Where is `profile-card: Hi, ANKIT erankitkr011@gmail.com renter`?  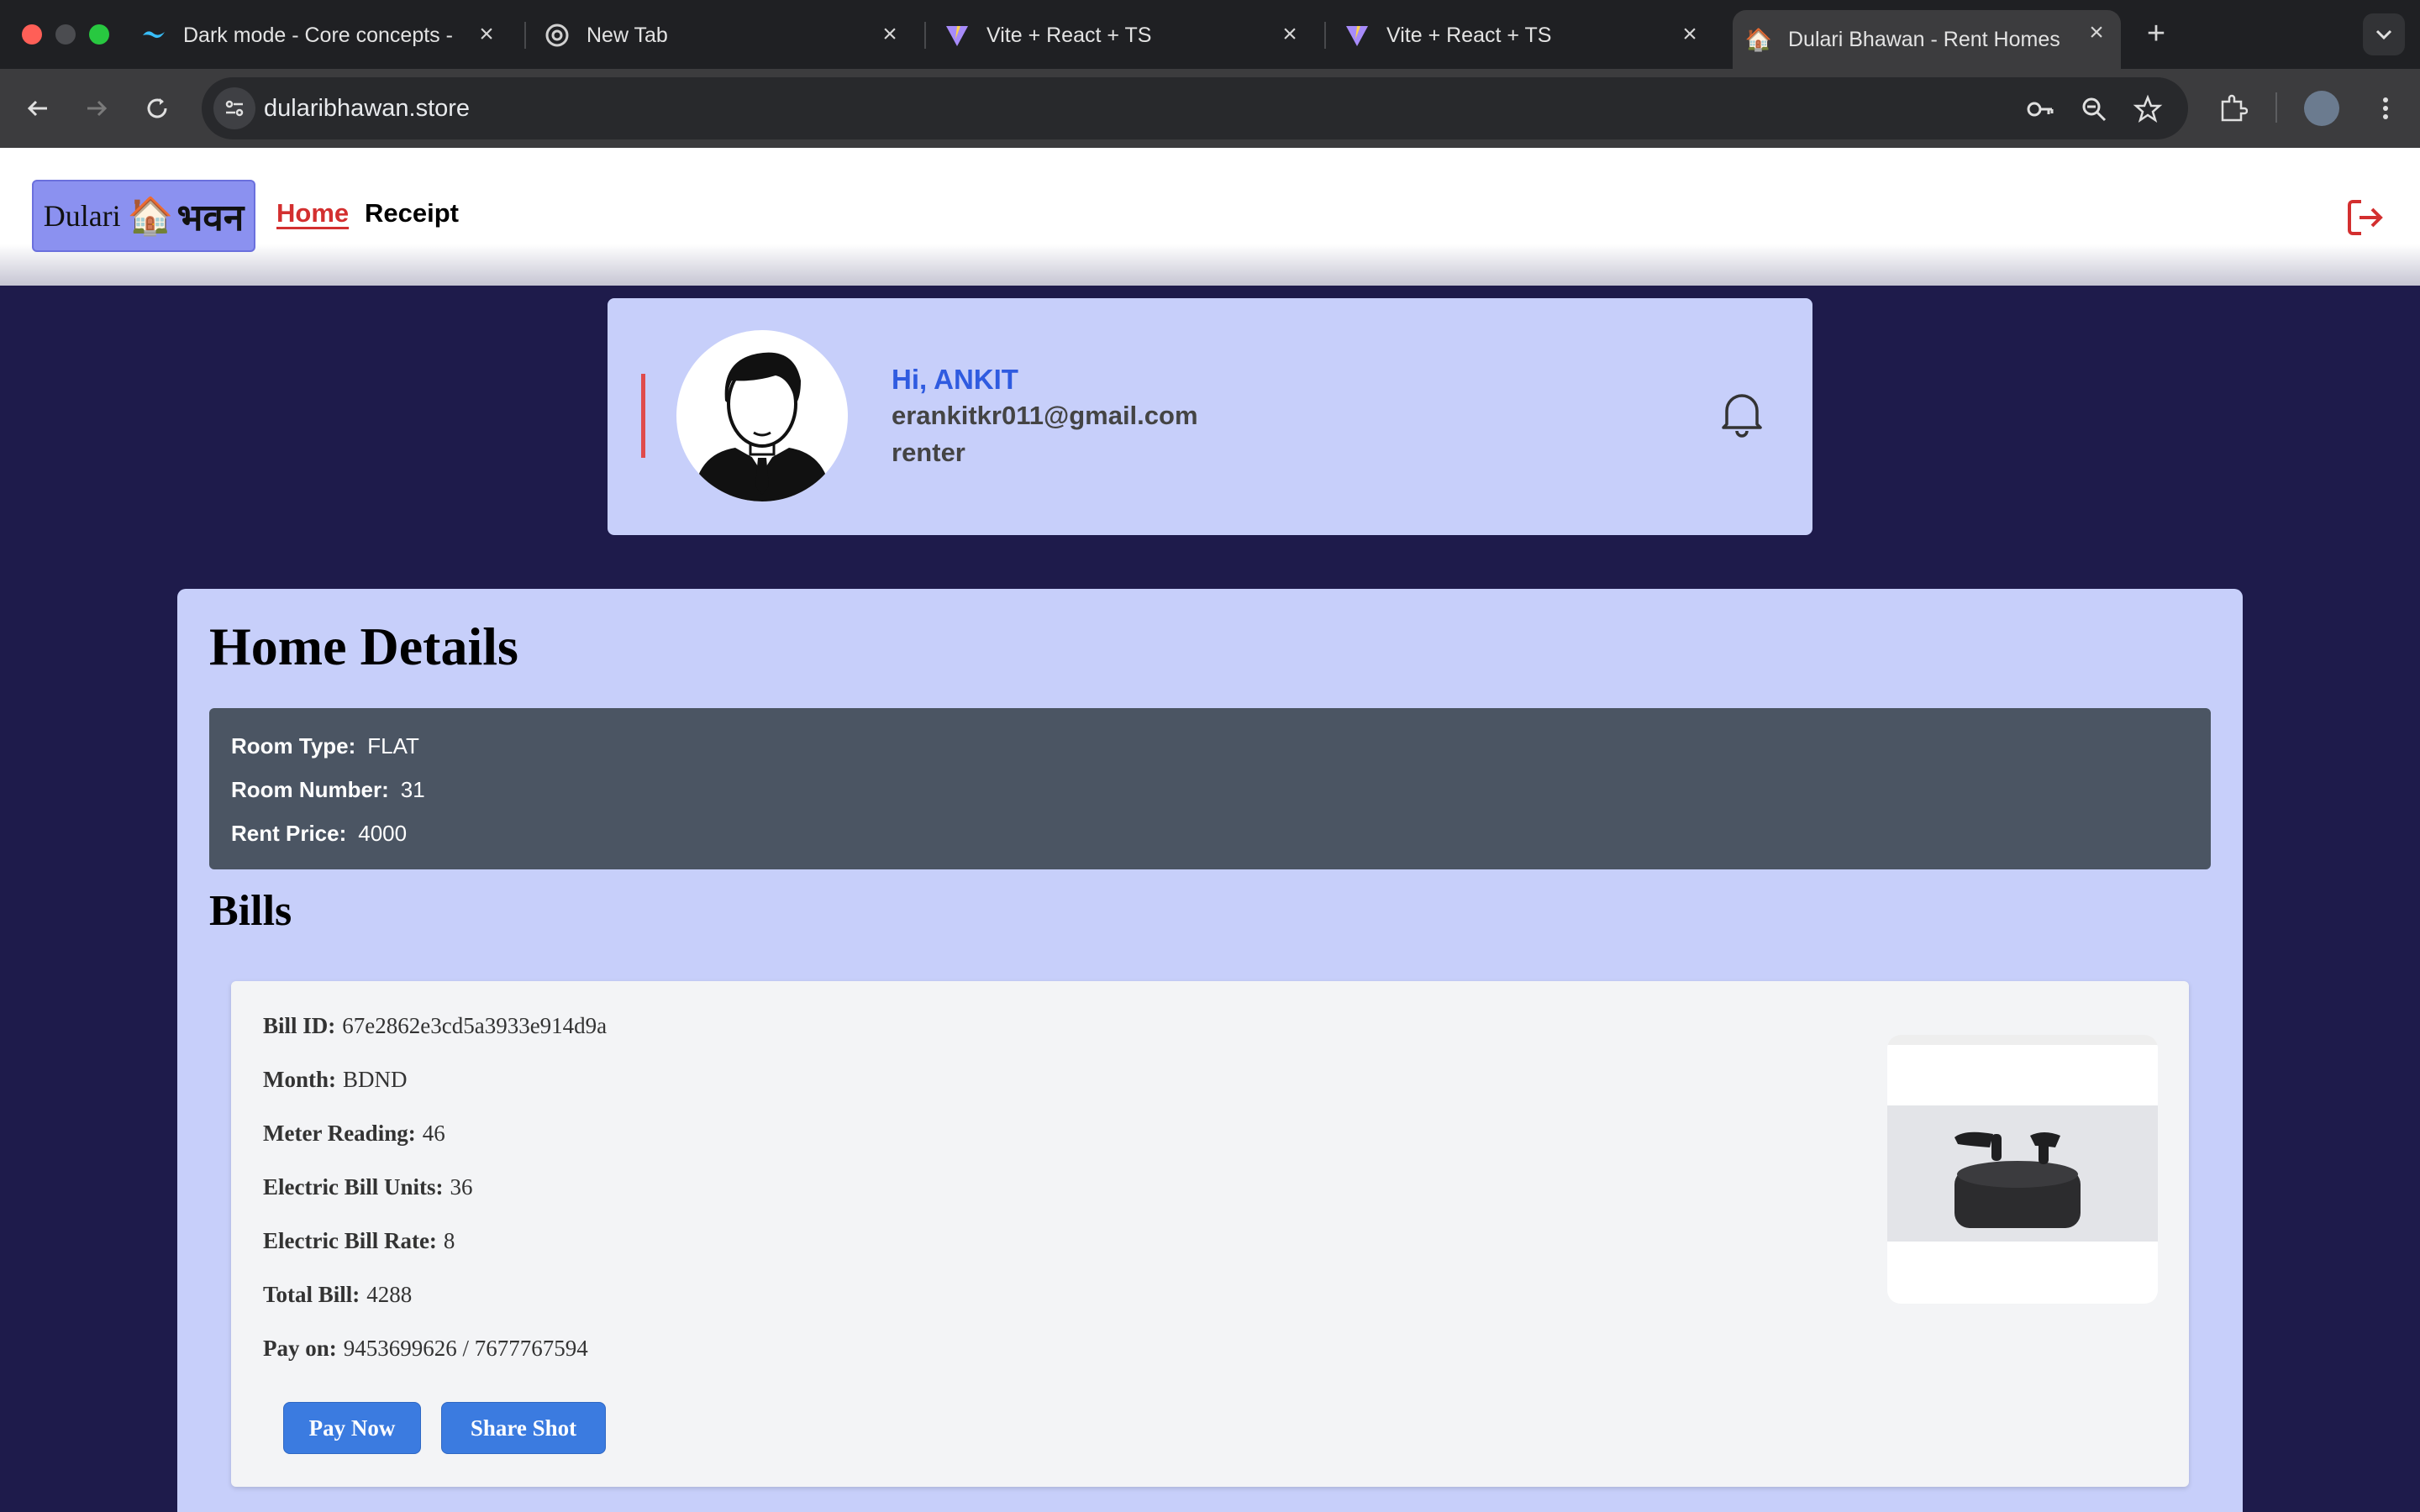
profile-card: Hi, ANKIT erankitkr011@gmail.com renter is located at coordinates (1210, 416).